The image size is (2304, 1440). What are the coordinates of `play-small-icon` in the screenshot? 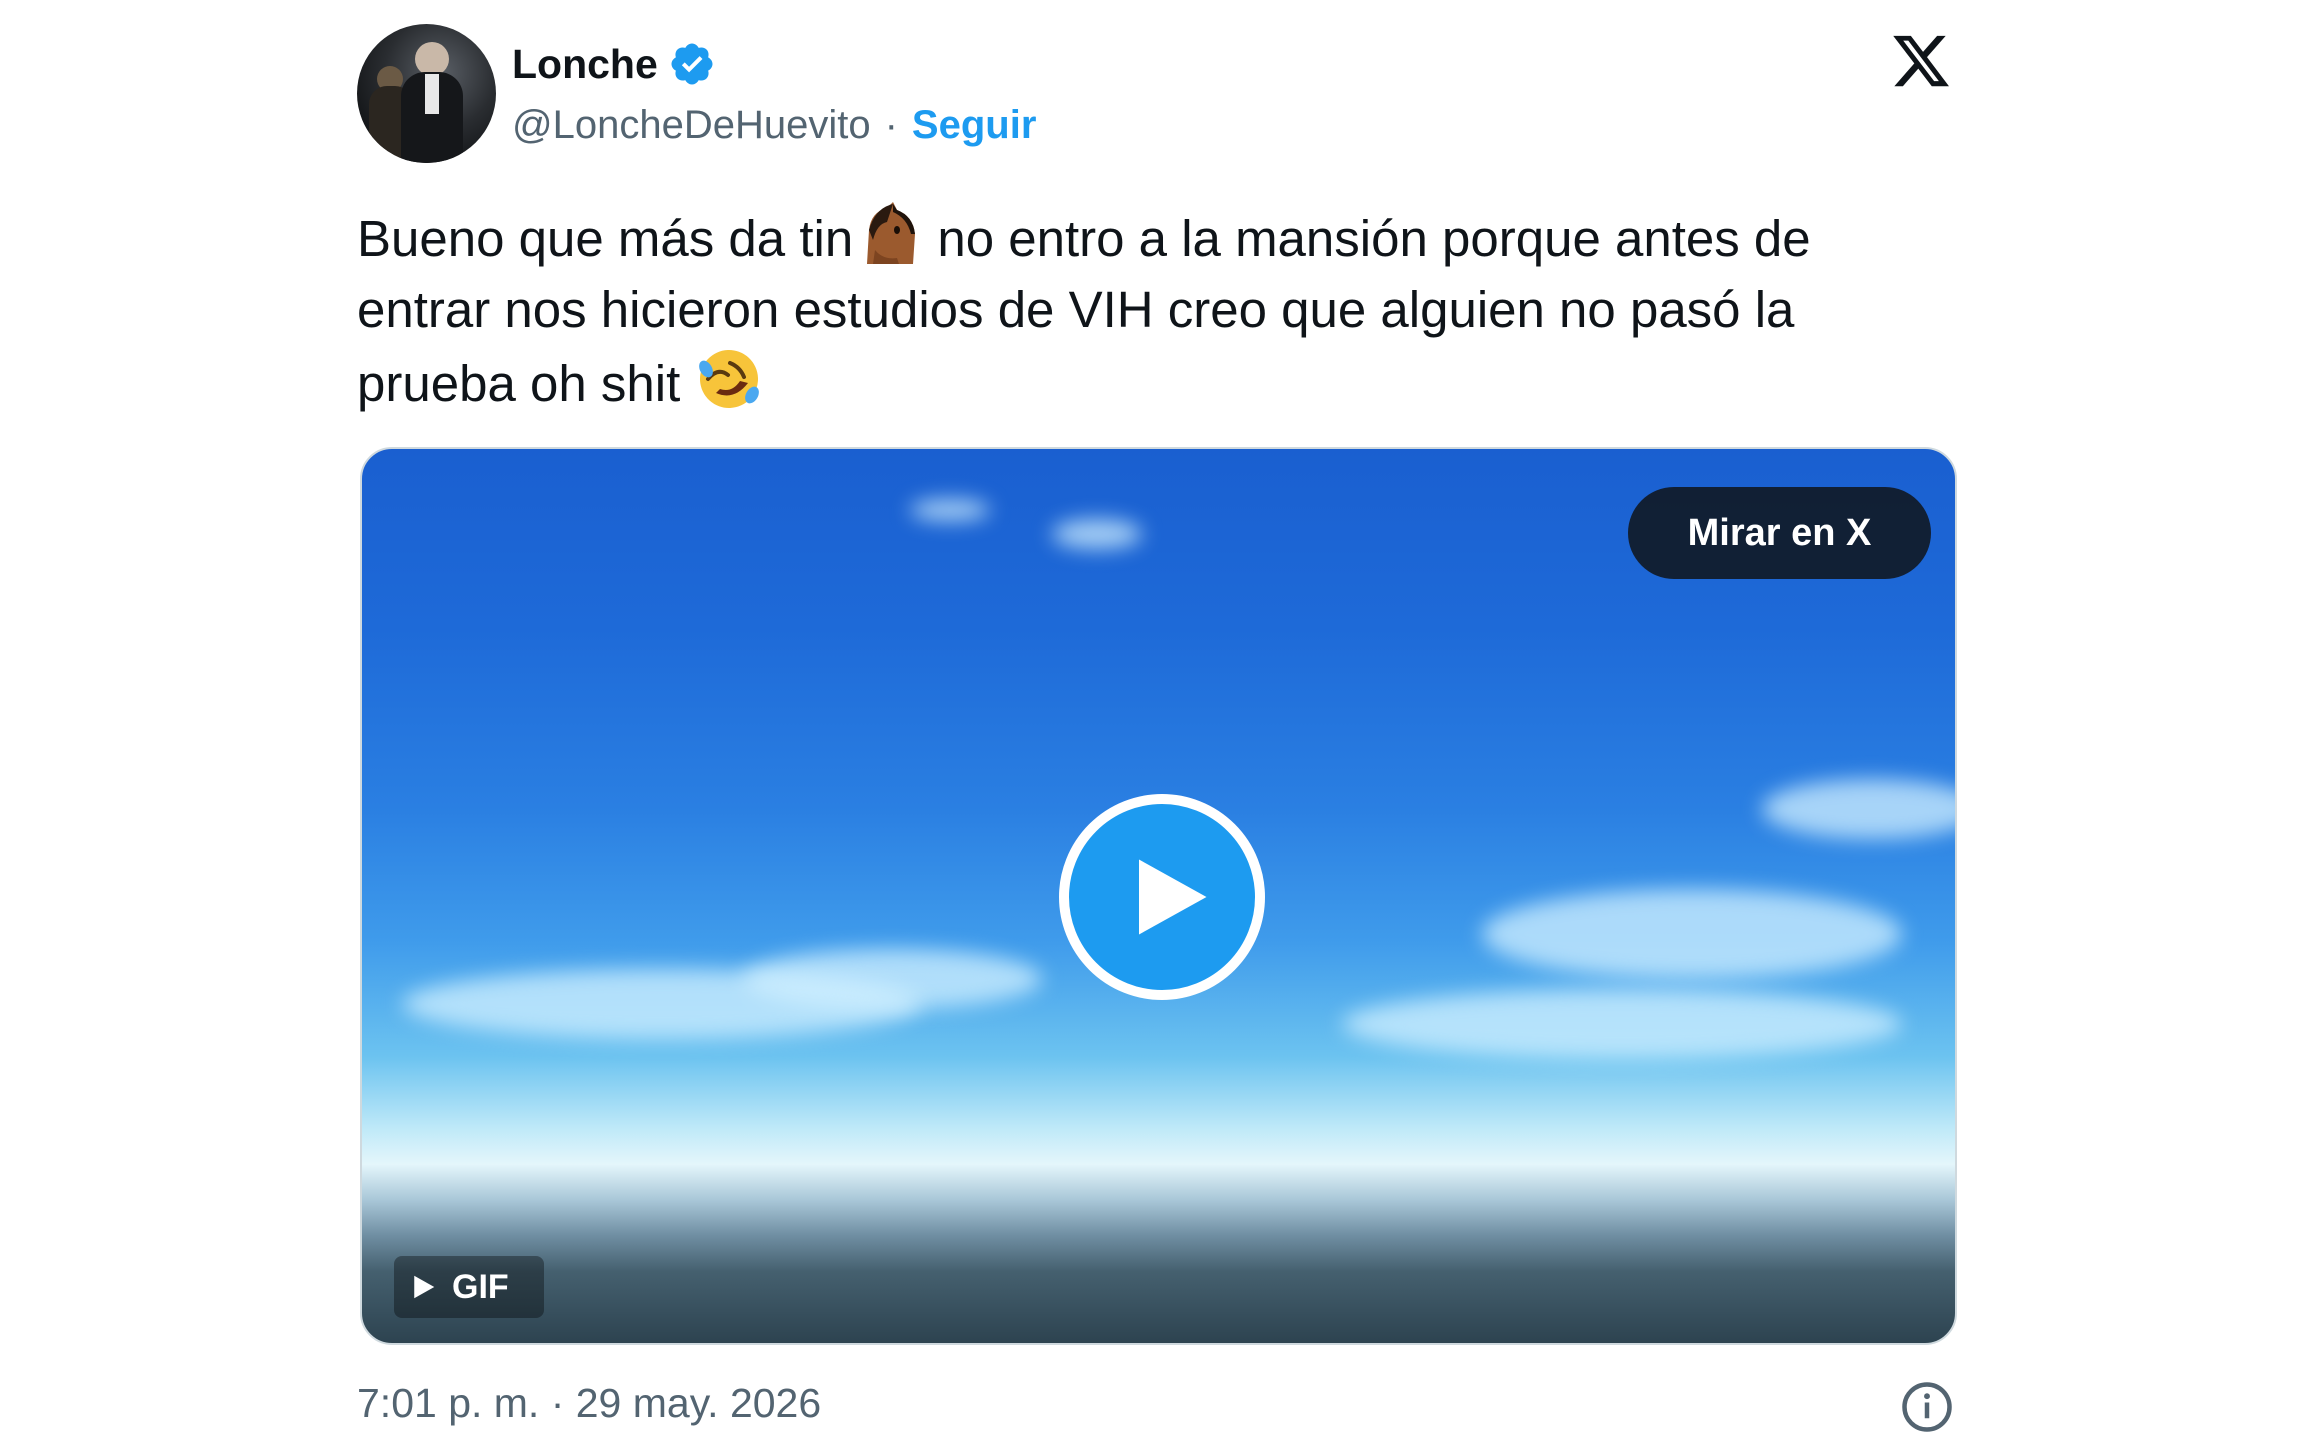 It's located at (424, 1287).